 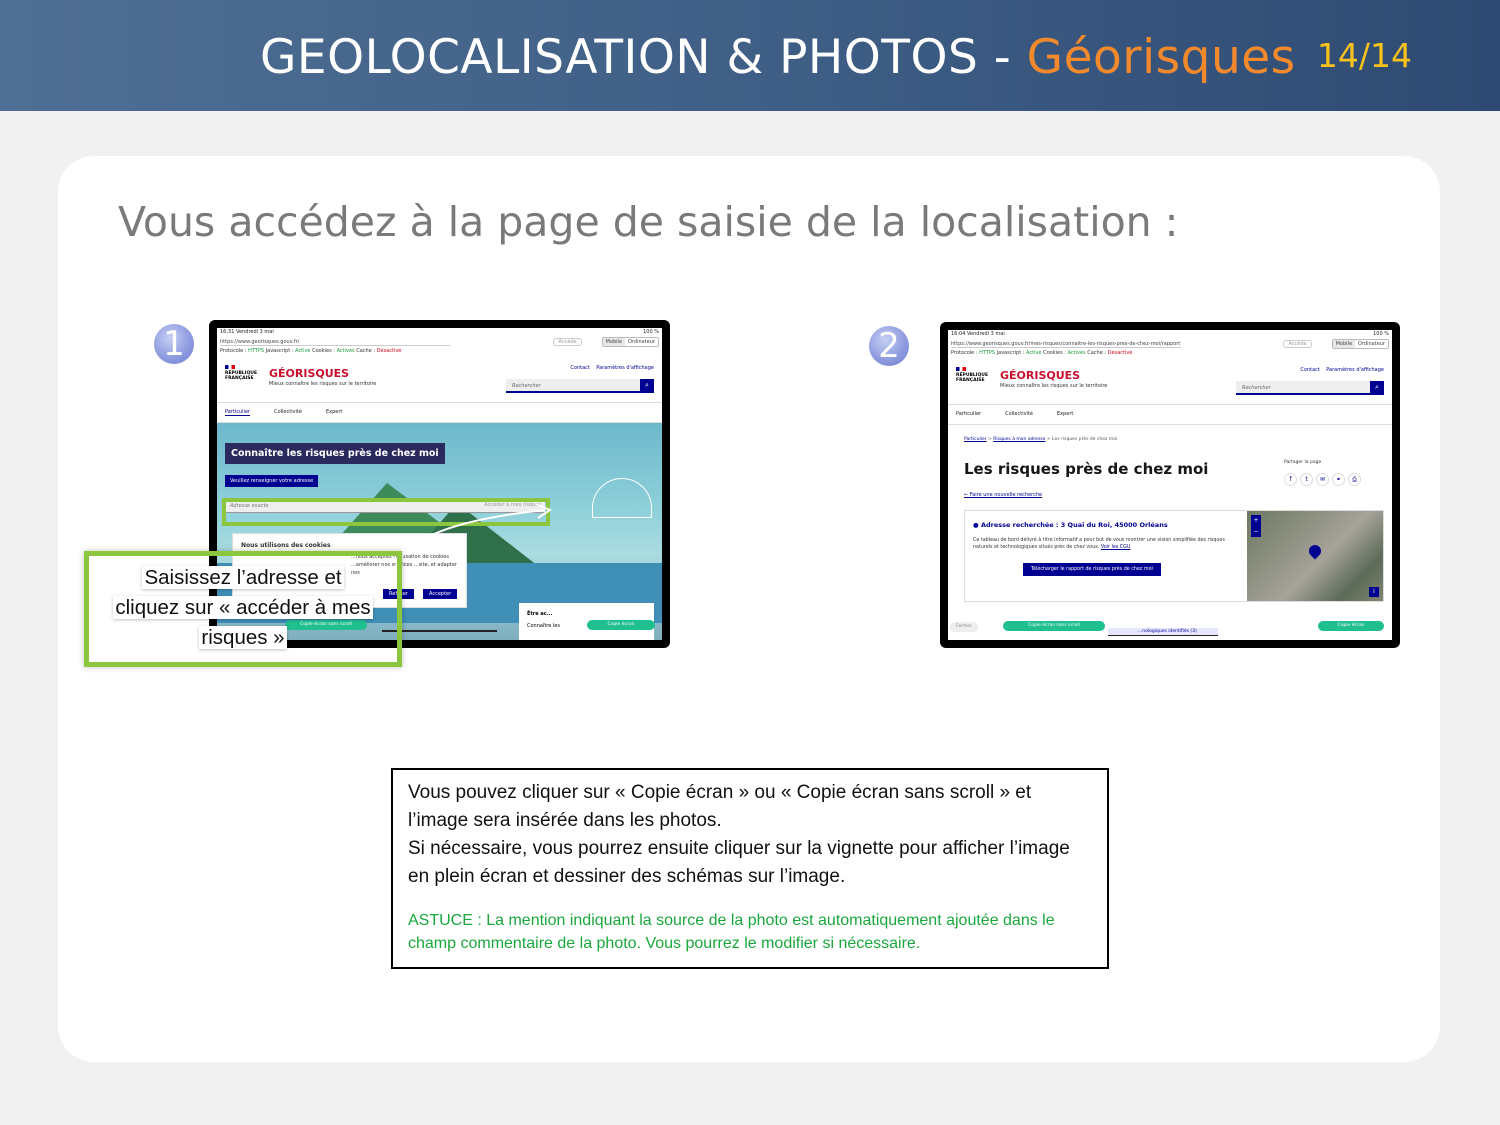 What do you see at coordinates (964, 627) in the screenshot?
I see `close-button: Fermer` at bounding box center [964, 627].